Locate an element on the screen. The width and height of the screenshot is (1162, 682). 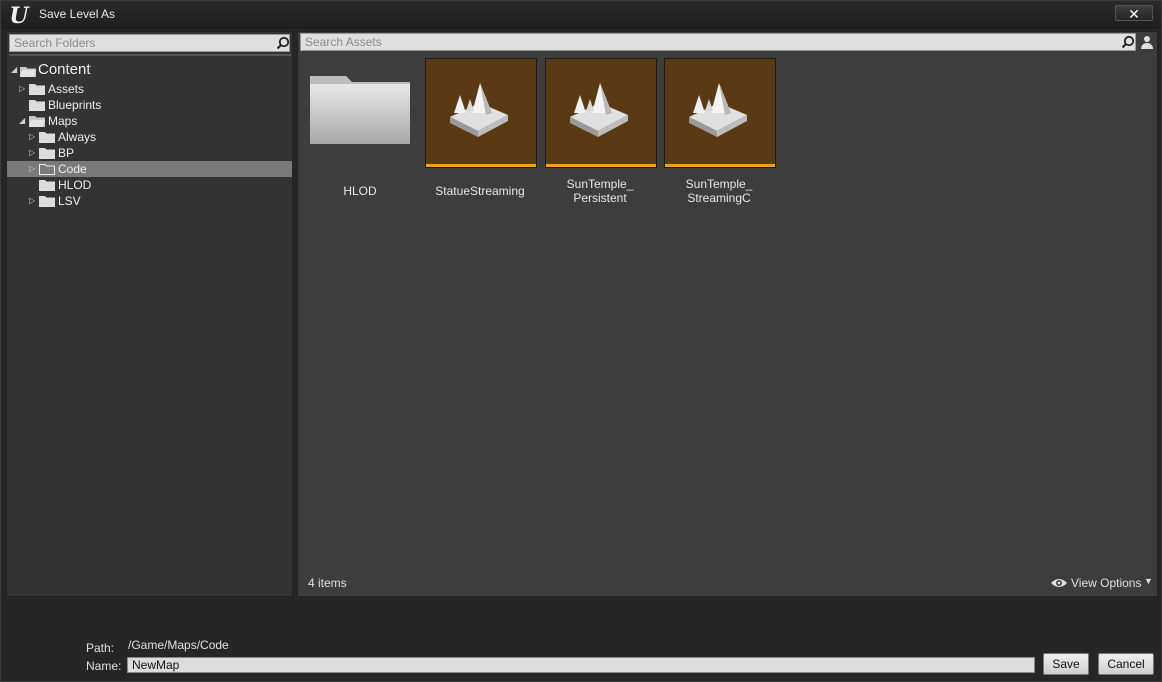
tree-label: HLOD is located at coordinates (75, 185).